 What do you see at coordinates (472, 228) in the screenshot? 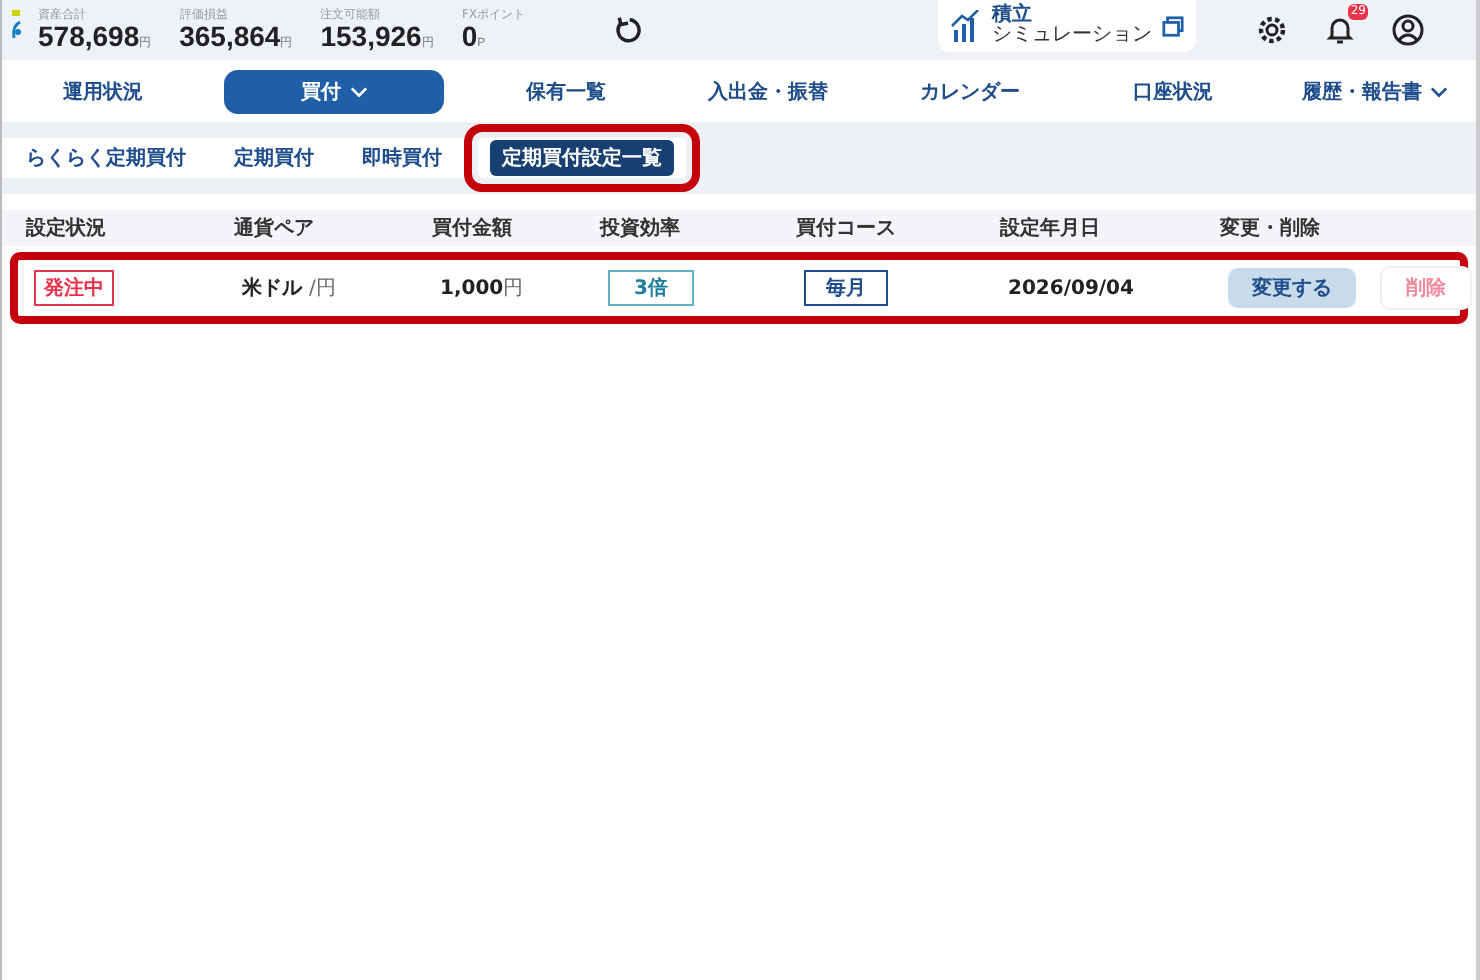
I see `column-header: 買付金額` at bounding box center [472, 228].